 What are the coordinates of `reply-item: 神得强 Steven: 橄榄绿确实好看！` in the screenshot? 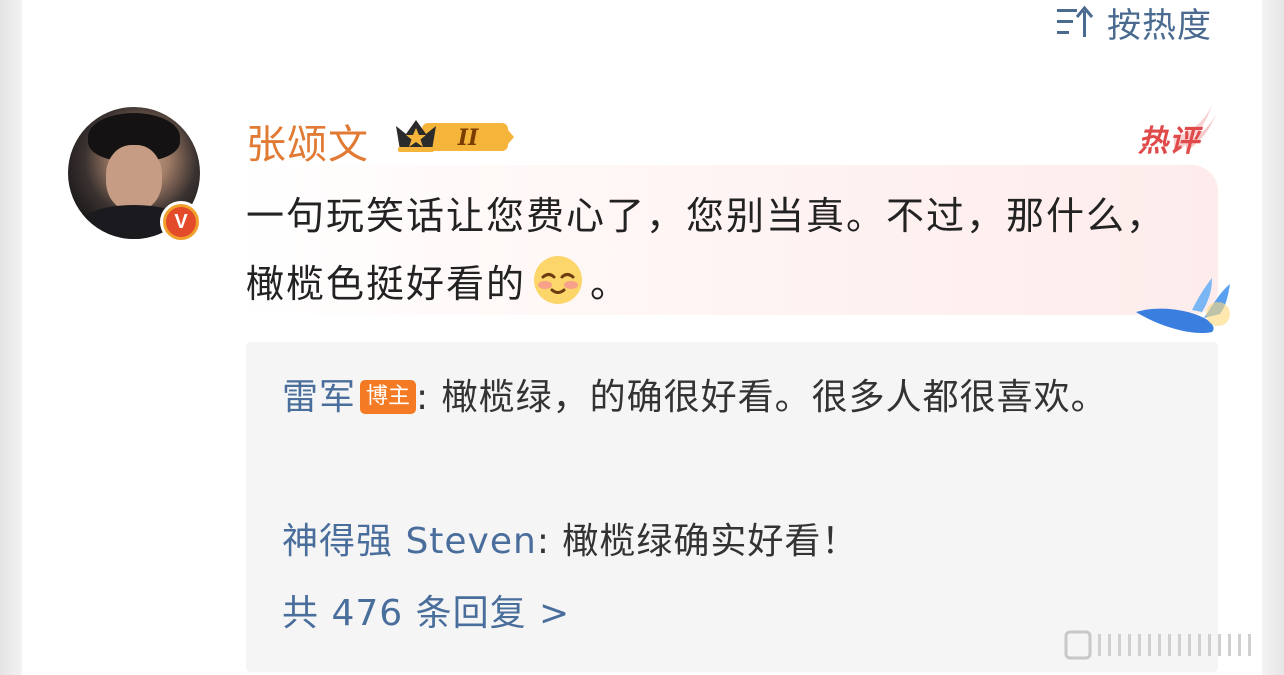 It's located at (732, 542).